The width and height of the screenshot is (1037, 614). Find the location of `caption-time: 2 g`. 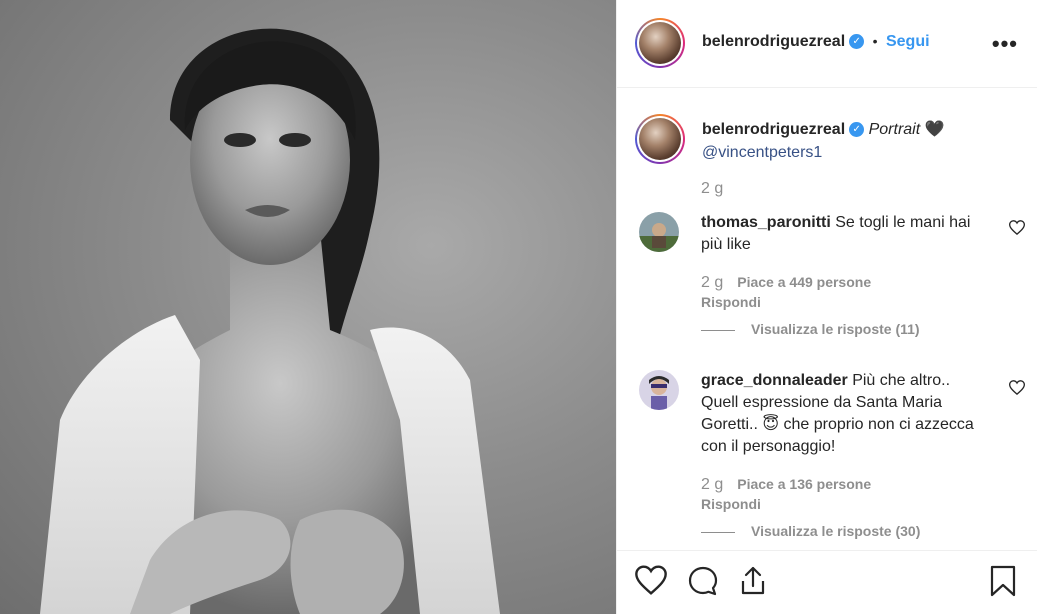

caption-time: 2 g is located at coordinates (712, 188).